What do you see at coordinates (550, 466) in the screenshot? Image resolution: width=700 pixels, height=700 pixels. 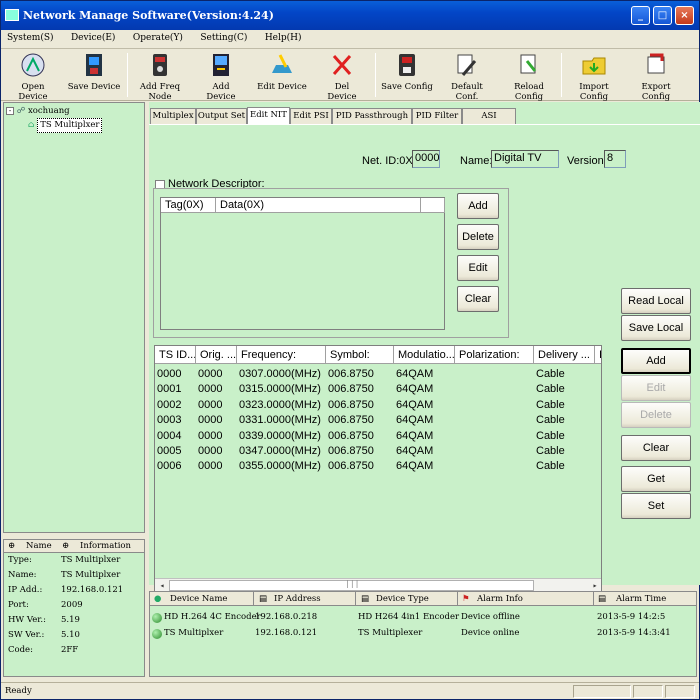 I see `table-cell: Cable` at bounding box center [550, 466].